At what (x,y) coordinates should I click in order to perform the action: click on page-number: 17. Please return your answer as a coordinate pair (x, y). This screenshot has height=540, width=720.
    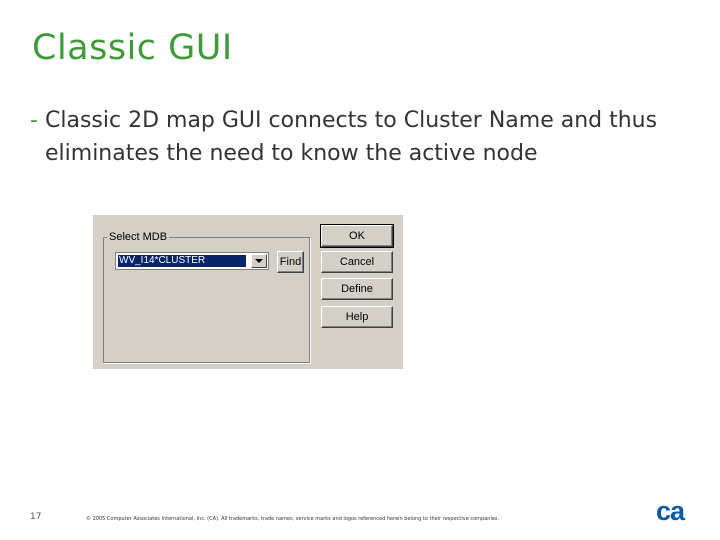
    Looking at the image, I should click on (36, 517).